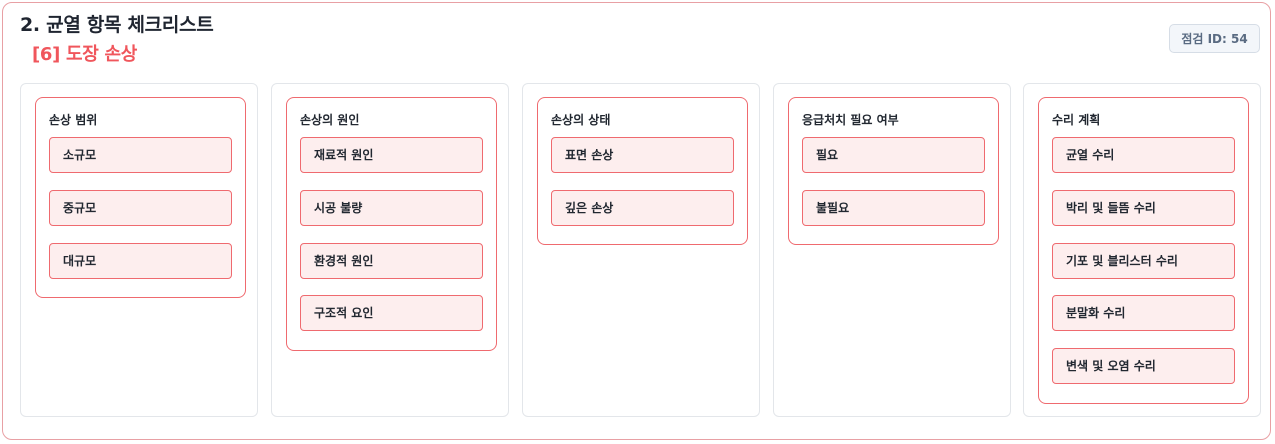 The height and width of the screenshot is (444, 1275). Describe the element at coordinates (1096, 313) in the screenshot. I see `option-label: 분말화 수리` at that location.